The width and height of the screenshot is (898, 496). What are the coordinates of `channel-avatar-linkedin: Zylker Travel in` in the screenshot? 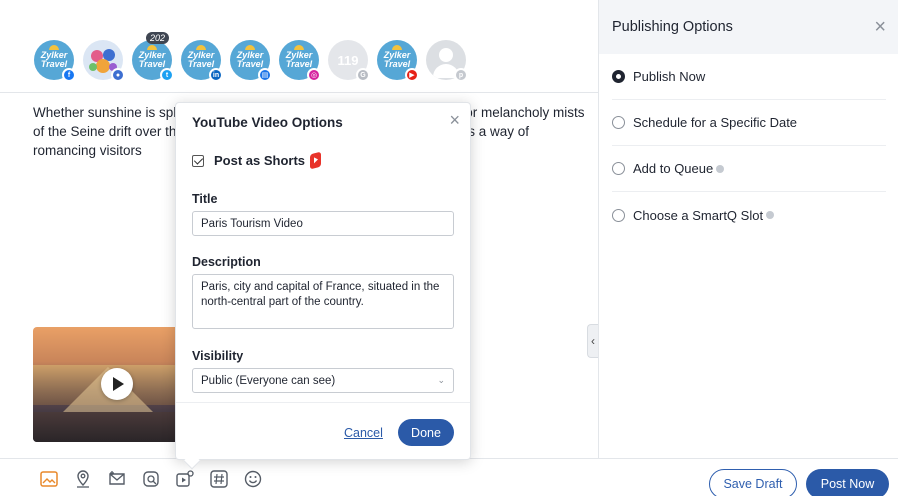 It's located at (202, 61).